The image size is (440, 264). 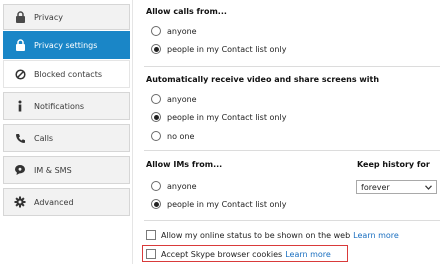 What do you see at coordinates (393, 164) in the screenshot?
I see `section-title-keep-history: Keep history for` at bounding box center [393, 164].